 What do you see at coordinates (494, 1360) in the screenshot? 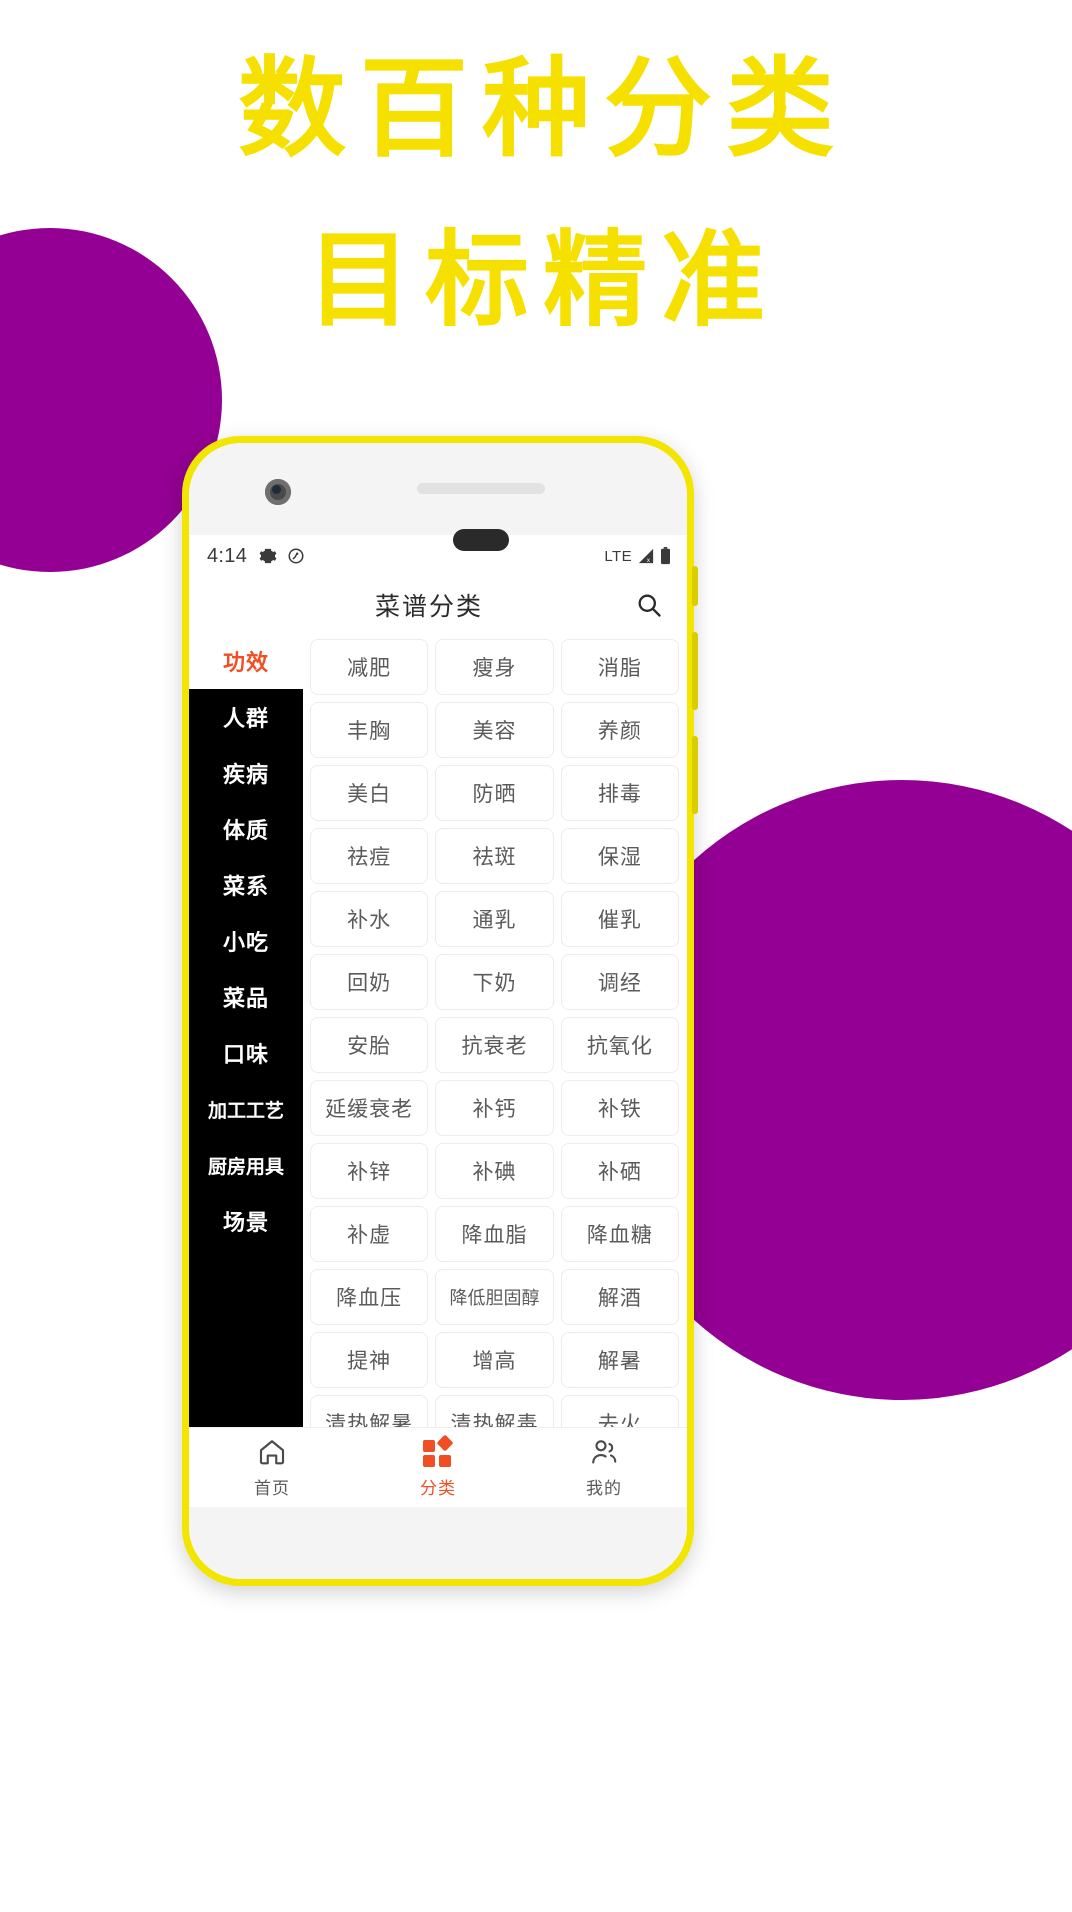
I see `category-chip: 增高` at bounding box center [494, 1360].